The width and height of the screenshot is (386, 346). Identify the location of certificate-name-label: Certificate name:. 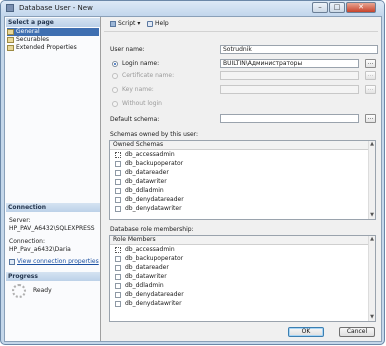
(148, 75).